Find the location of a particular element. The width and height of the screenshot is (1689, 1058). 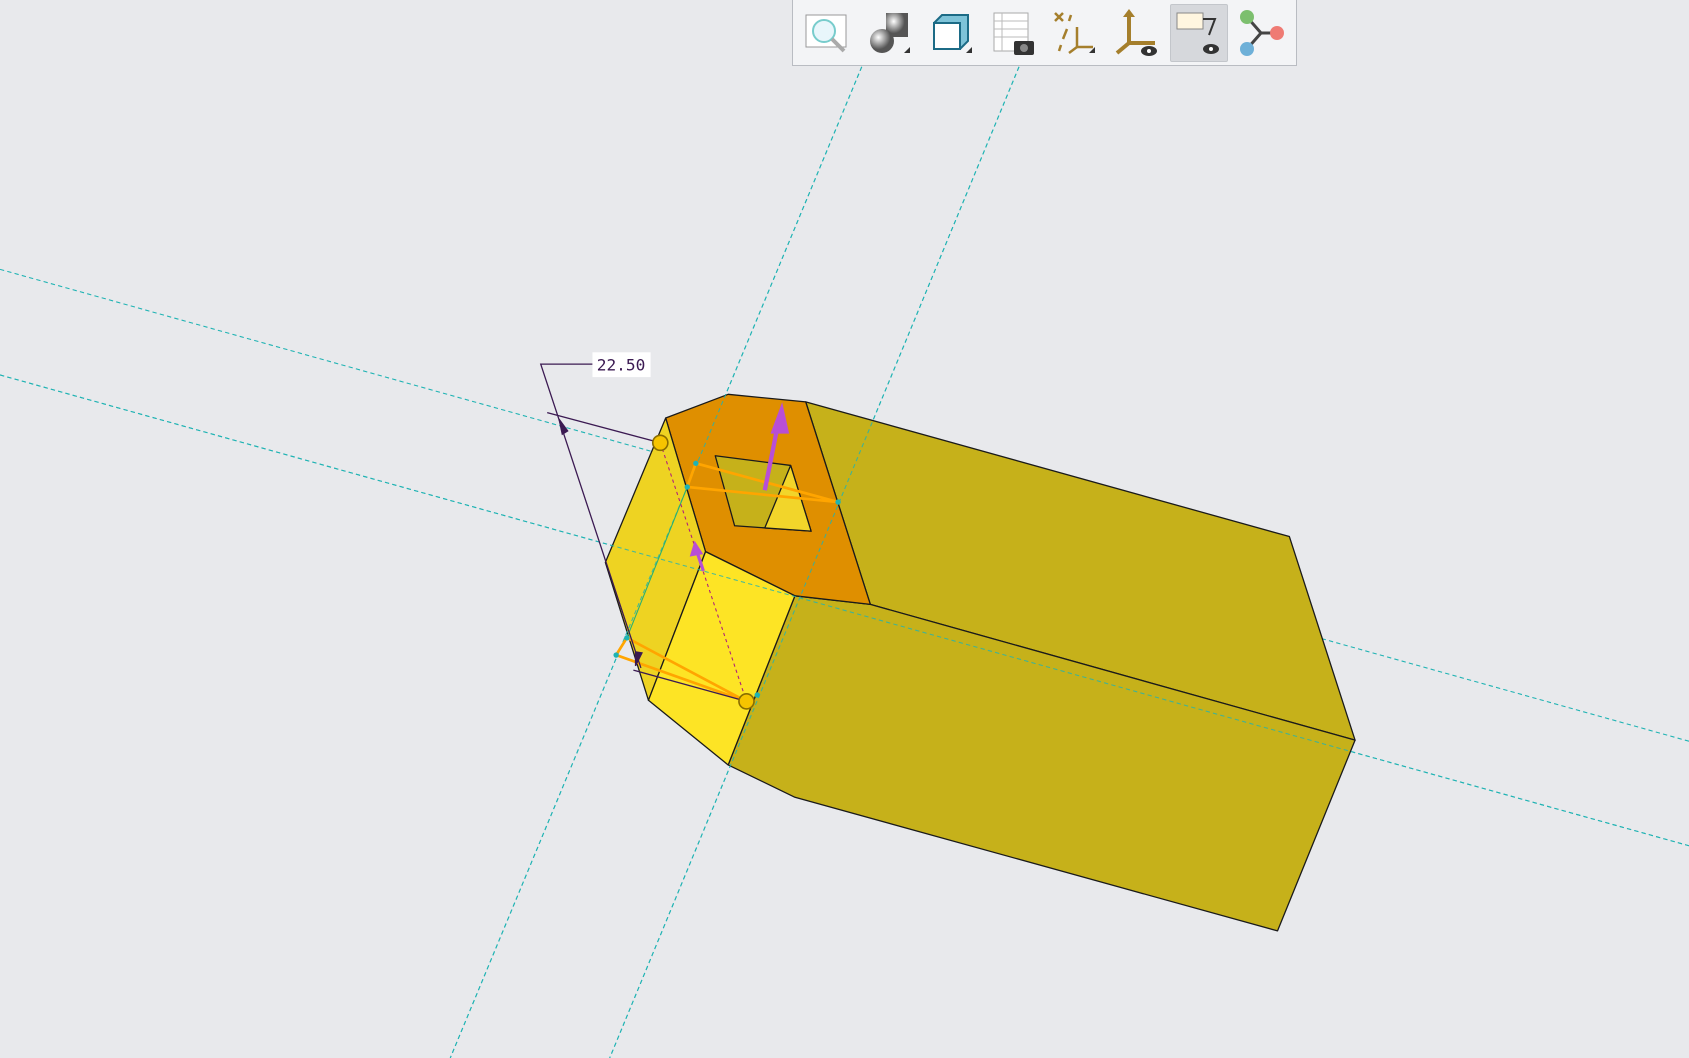

annotation-display-icon is located at coordinates (1198, 33).